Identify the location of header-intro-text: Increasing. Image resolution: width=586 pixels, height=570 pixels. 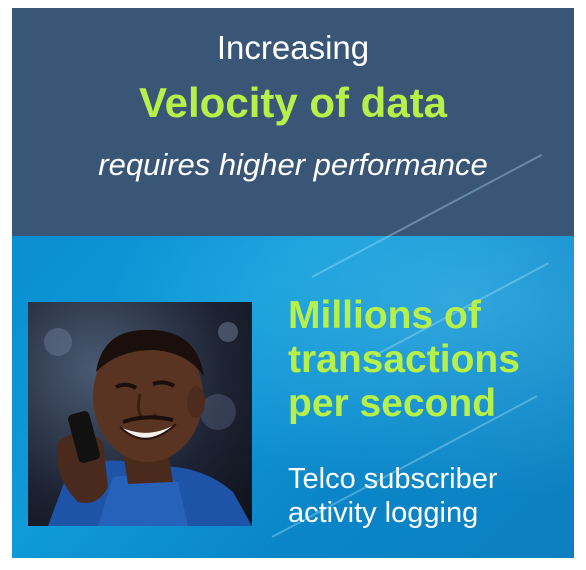
(293, 47).